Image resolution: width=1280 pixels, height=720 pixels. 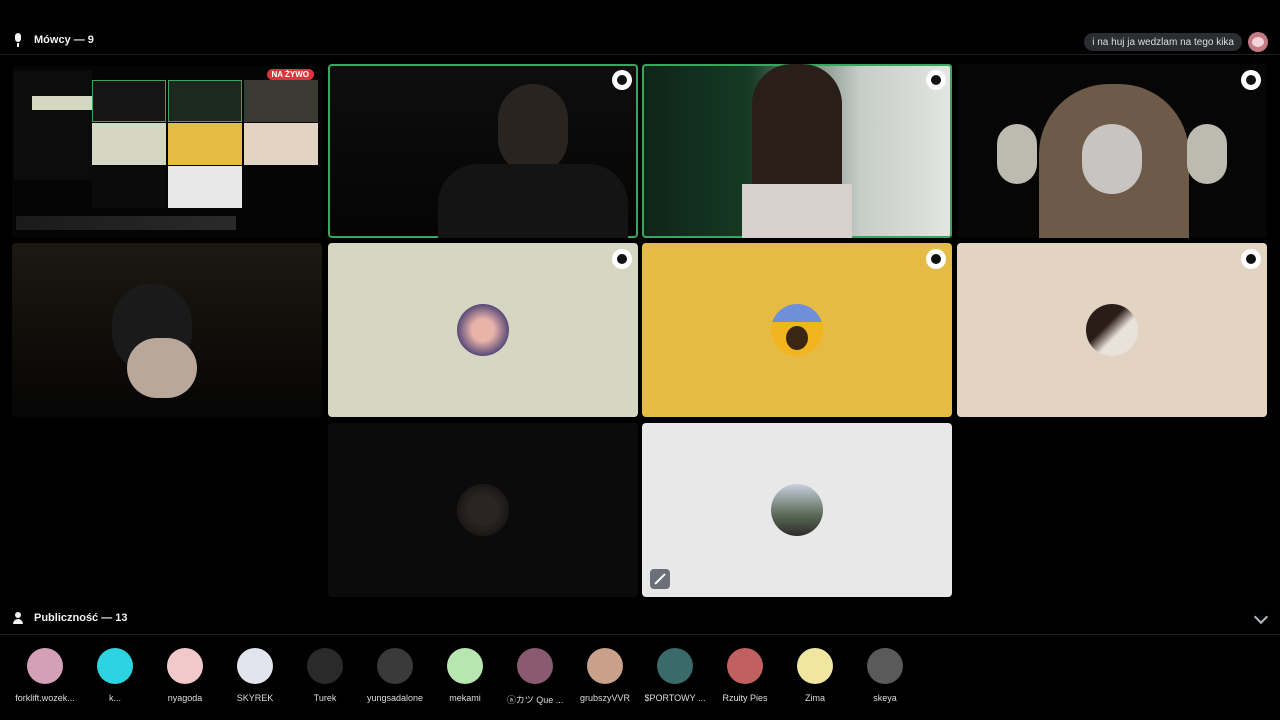 I want to click on audience-member: nyagoda, so click(x=185, y=675).